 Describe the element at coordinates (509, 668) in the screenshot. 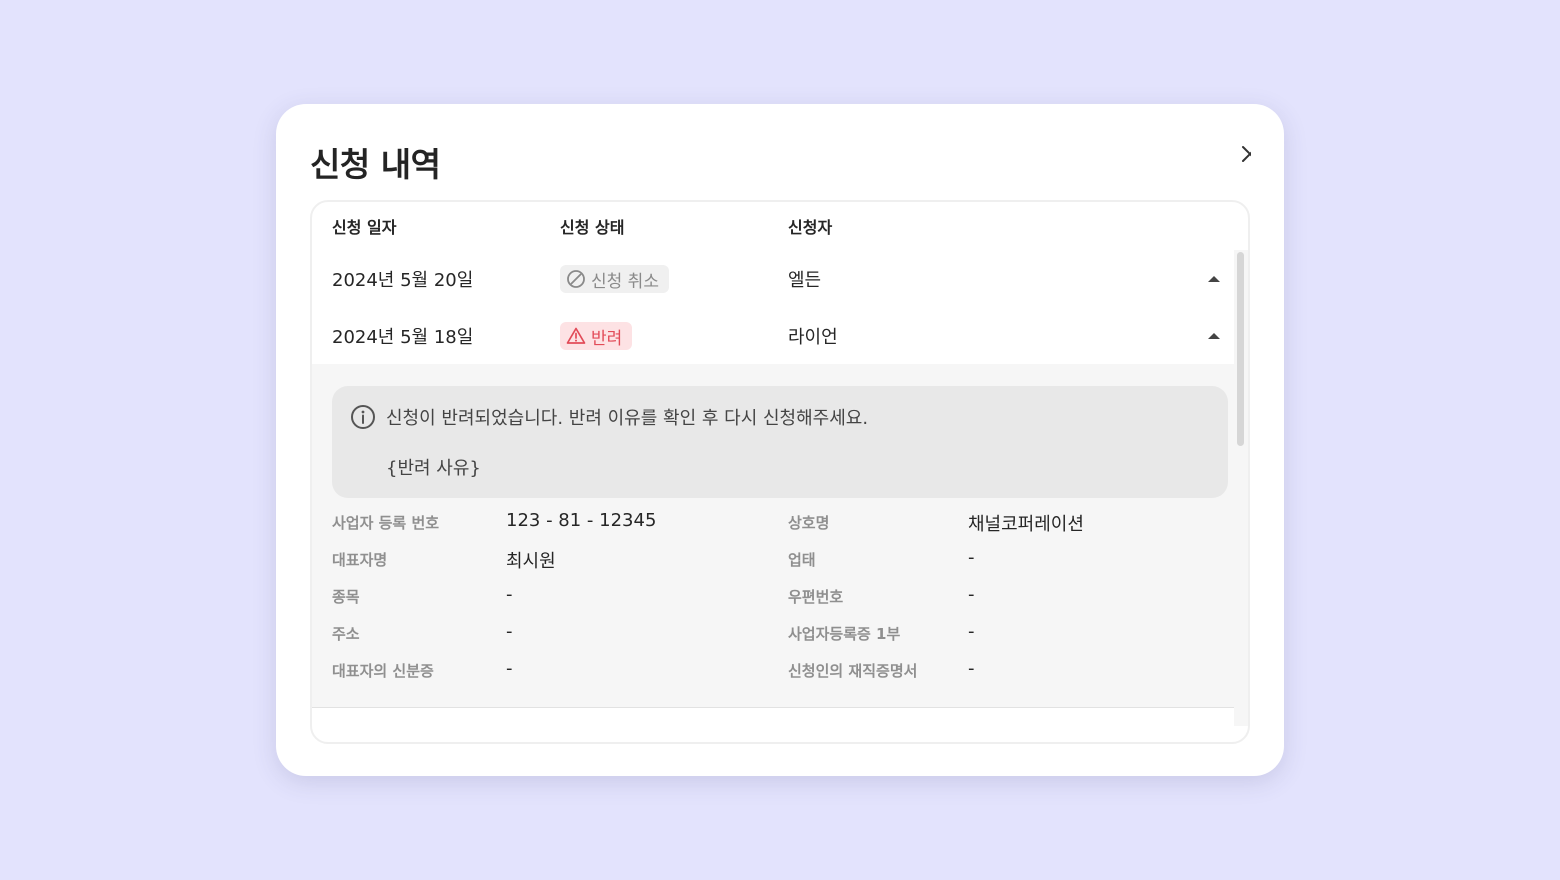

I see `rep-id-value: -` at that location.